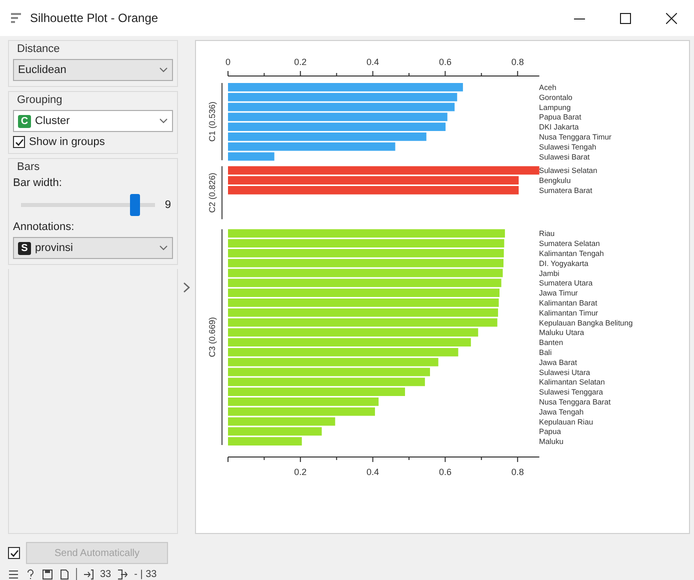 This screenshot has height=580, width=694. What do you see at coordinates (93, 121) in the screenshot?
I see `dropdown: C Cluster` at bounding box center [93, 121].